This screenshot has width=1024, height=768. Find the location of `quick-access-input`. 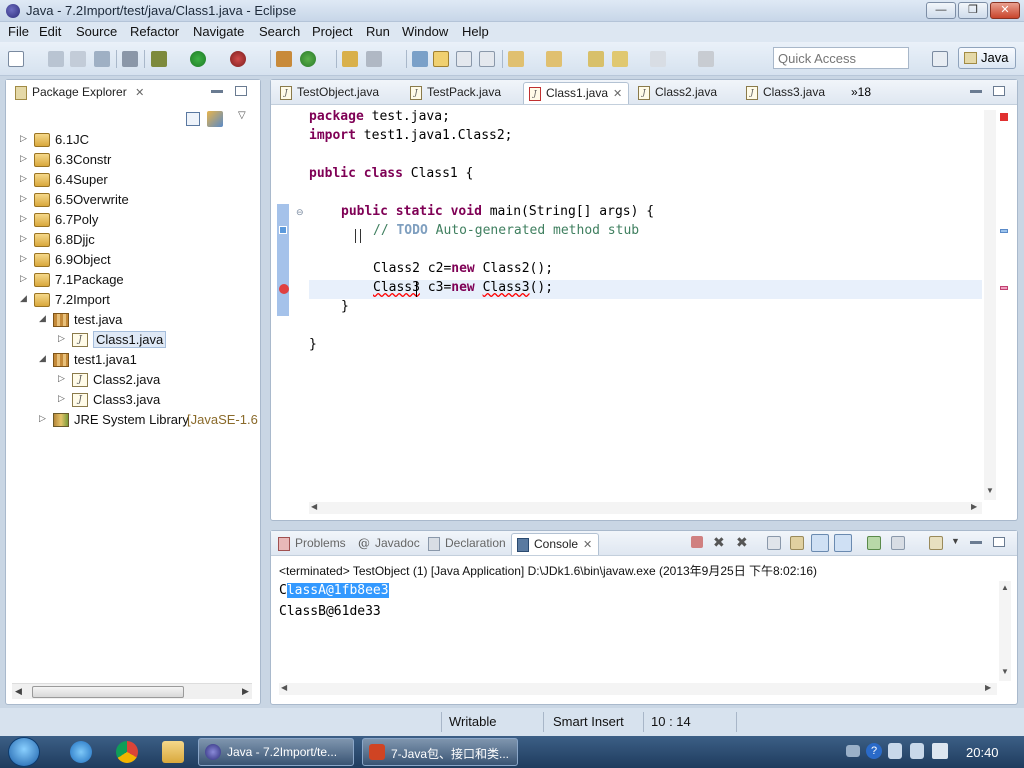

quick-access-input is located at coordinates (841, 58).